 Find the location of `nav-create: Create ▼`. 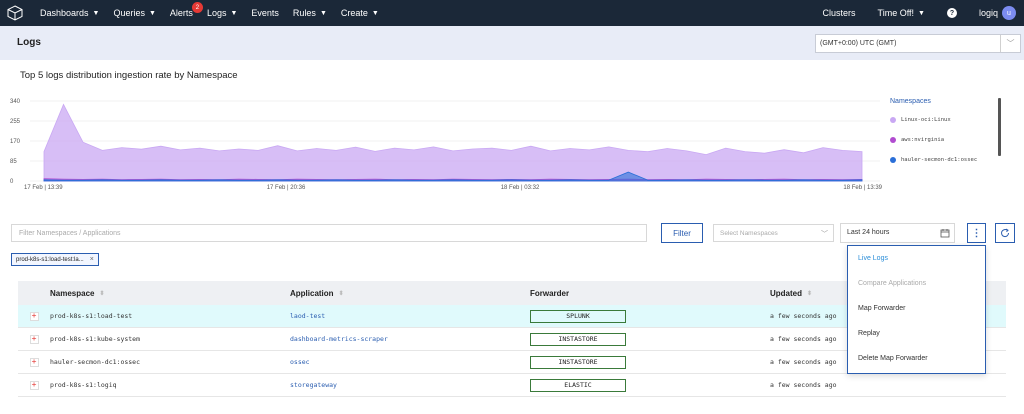

nav-create: Create ▼ is located at coordinates (360, 13).